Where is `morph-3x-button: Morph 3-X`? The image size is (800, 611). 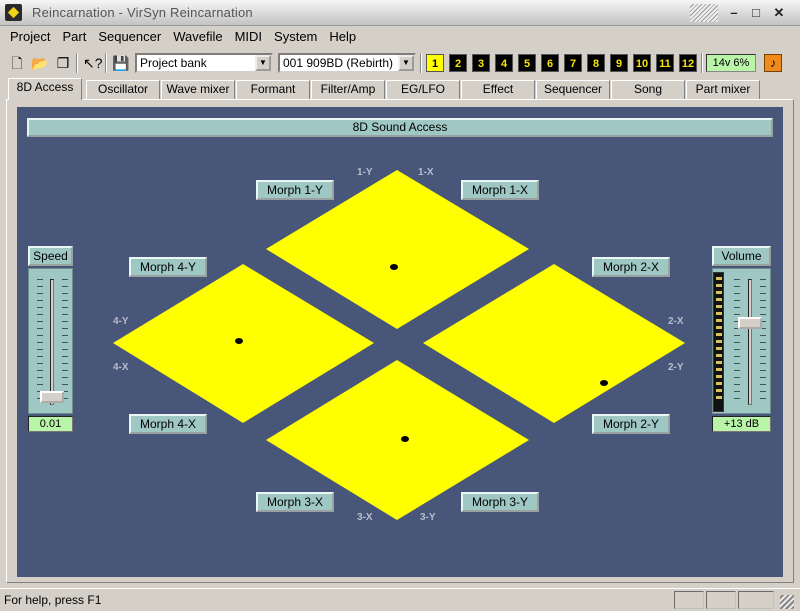
morph-3x-button: Morph 3-X is located at coordinates (295, 502).